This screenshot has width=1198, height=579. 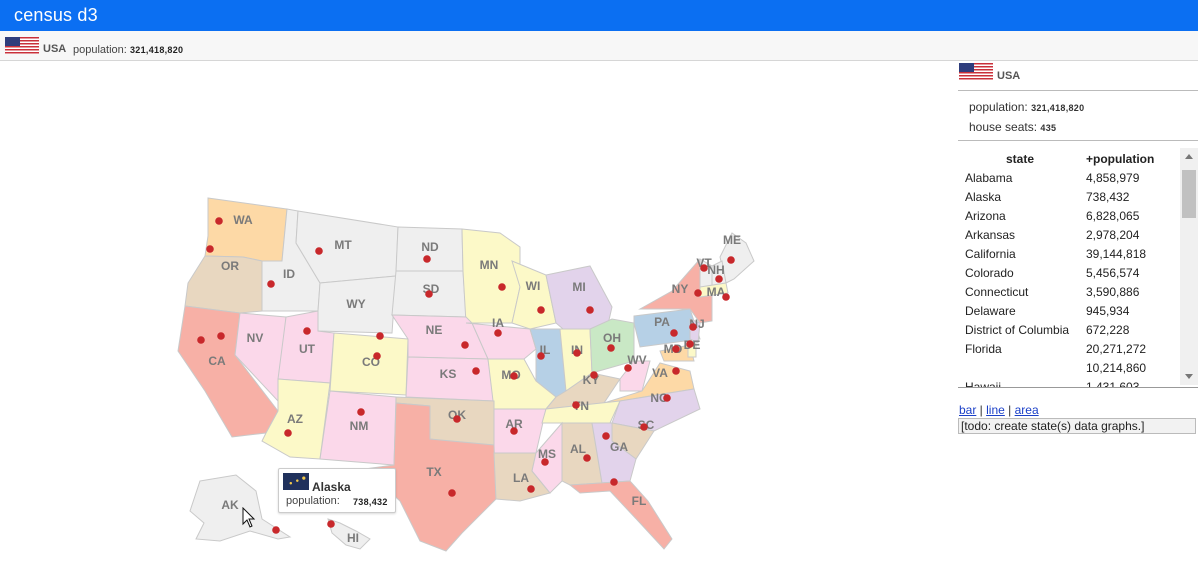 I want to click on capital-marker-LA, so click(x=531, y=489).